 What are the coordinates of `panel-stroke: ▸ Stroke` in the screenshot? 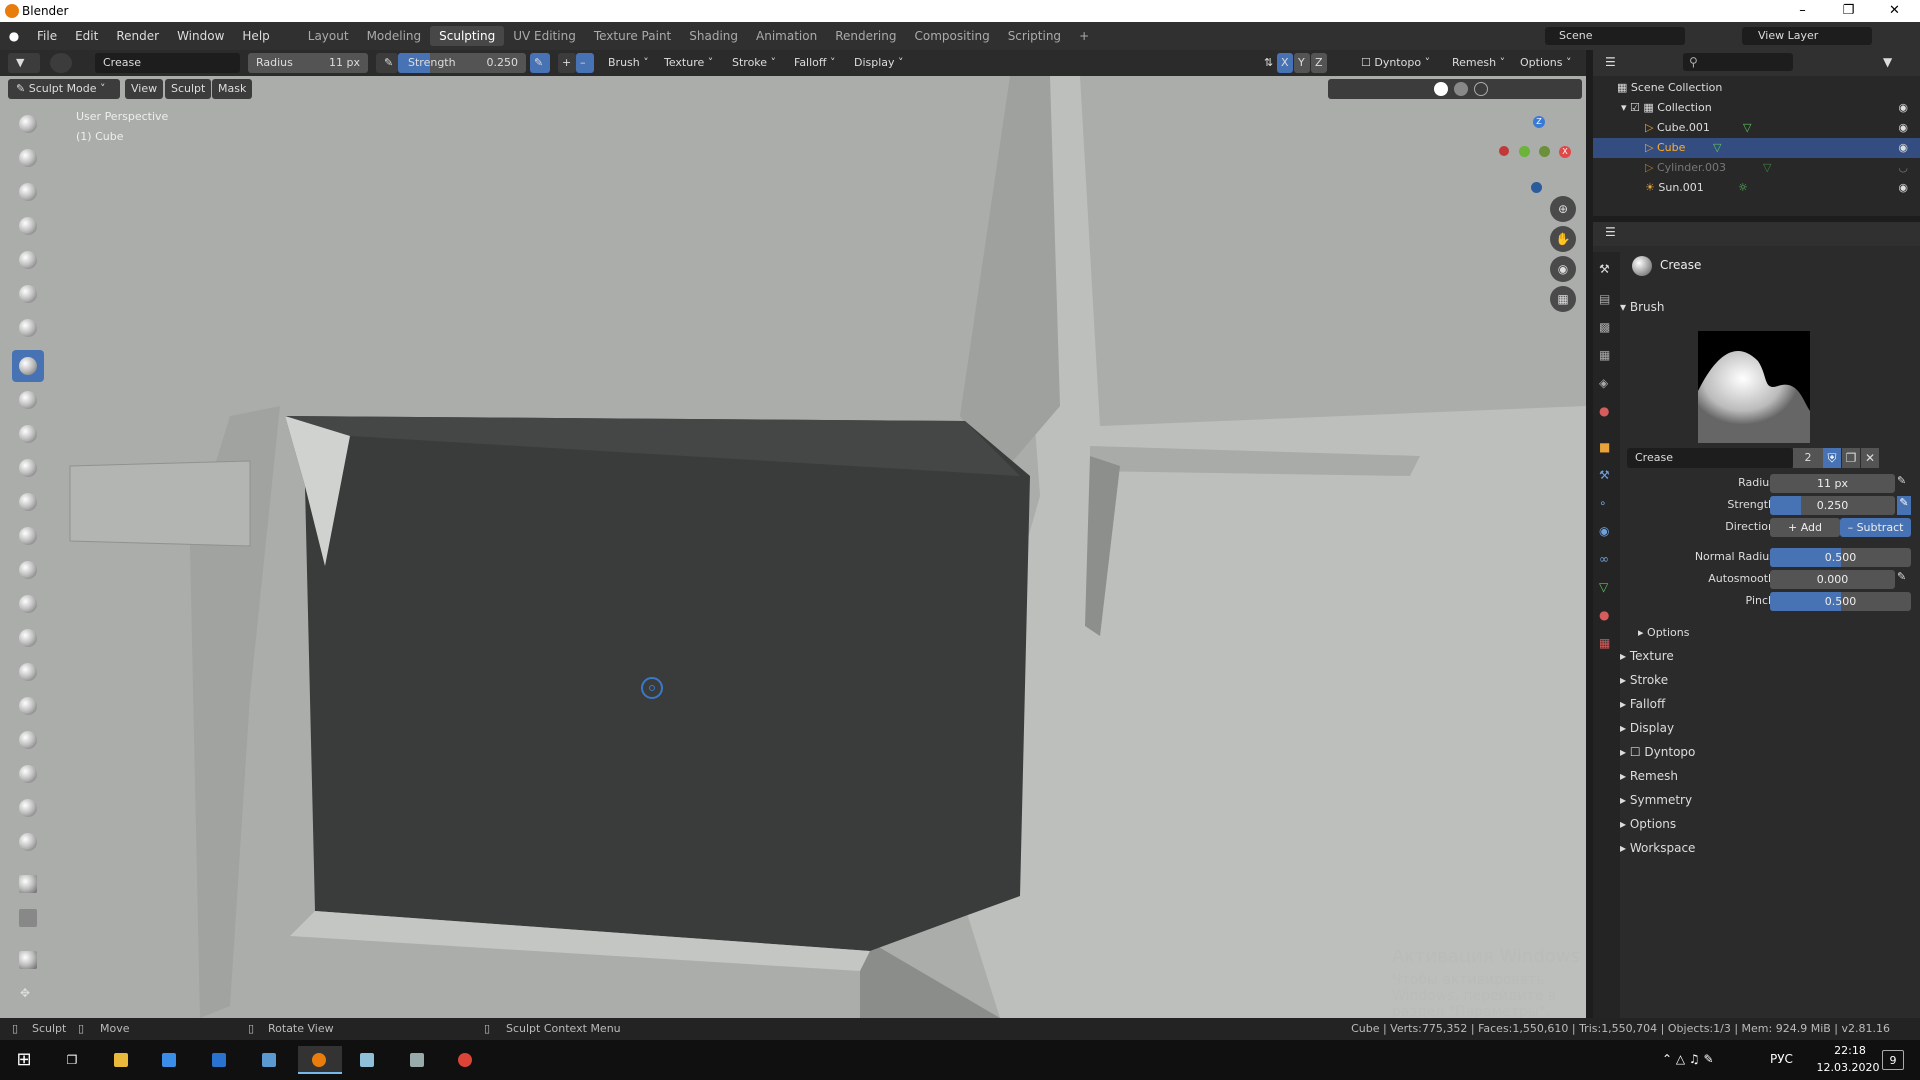 It's located at (1644, 680).